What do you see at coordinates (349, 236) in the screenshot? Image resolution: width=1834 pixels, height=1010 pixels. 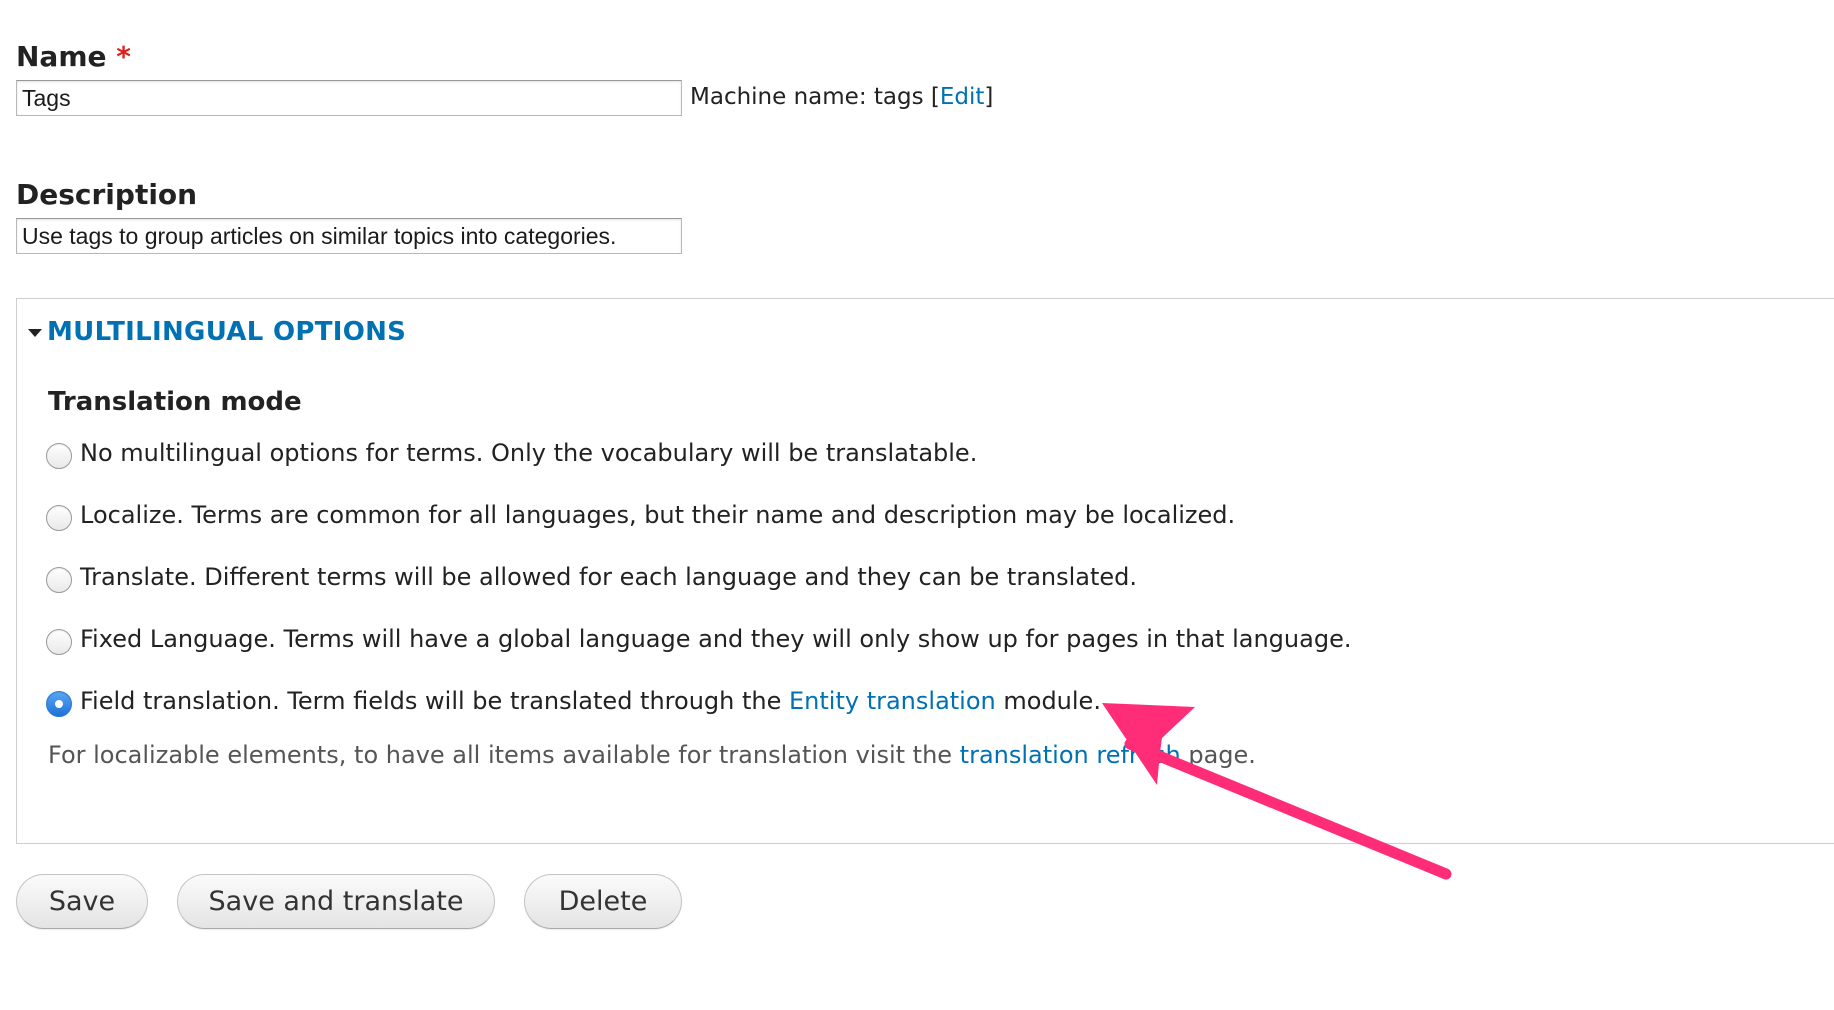 I see `description-input` at bounding box center [349, 236].